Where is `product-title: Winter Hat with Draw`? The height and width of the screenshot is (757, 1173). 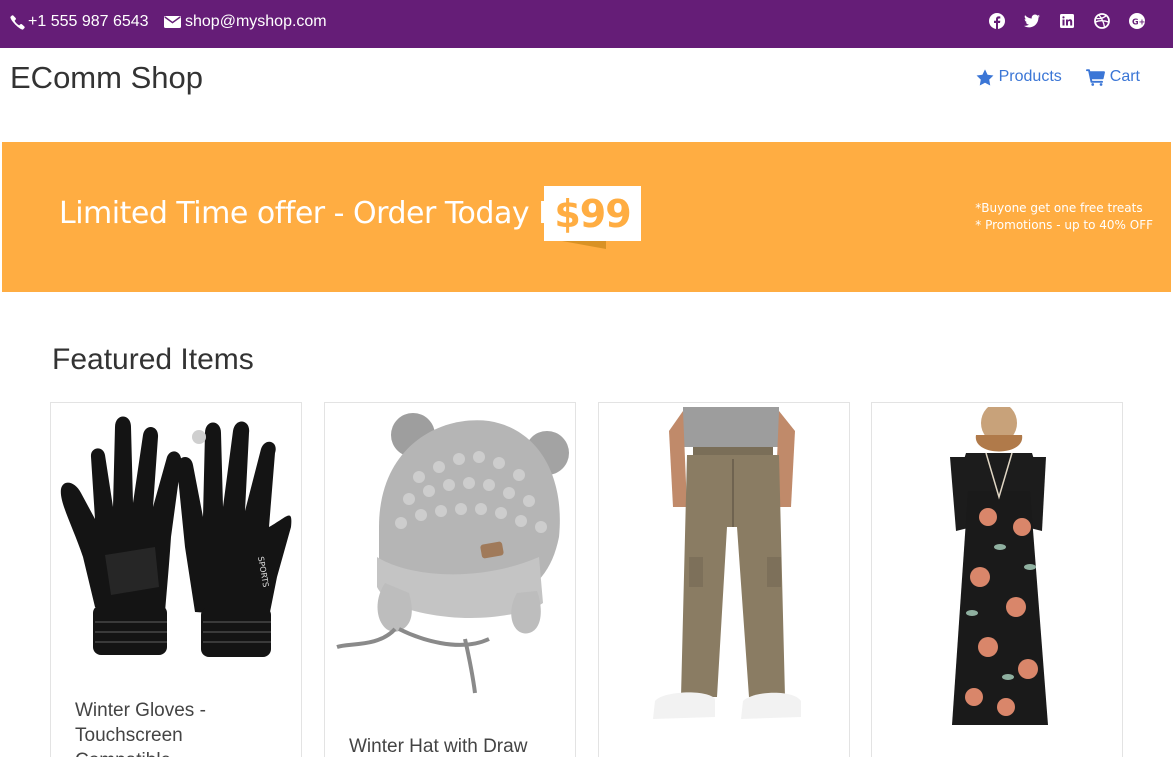 product-title: Winter Hat with Draw is located at coordinates (451, 745).